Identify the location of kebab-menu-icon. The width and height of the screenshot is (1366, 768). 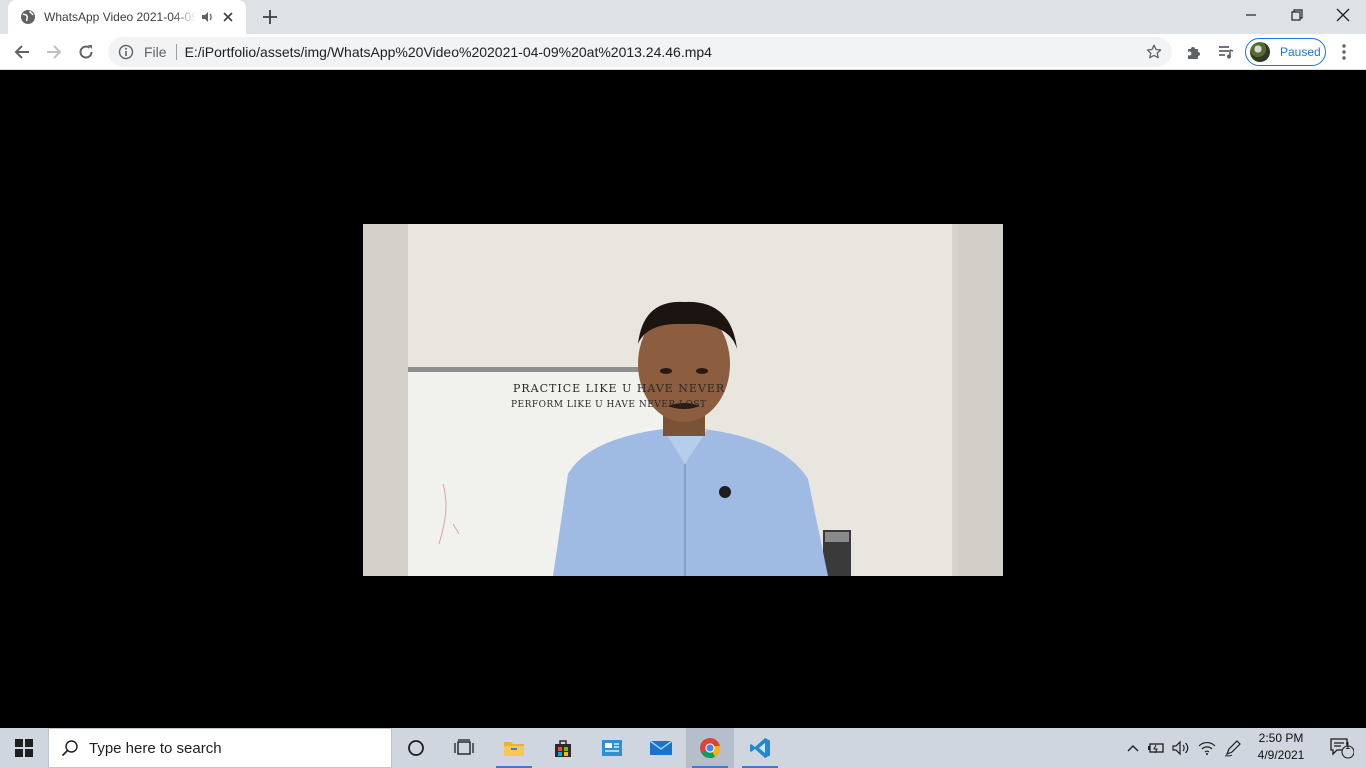
(1344, 52).